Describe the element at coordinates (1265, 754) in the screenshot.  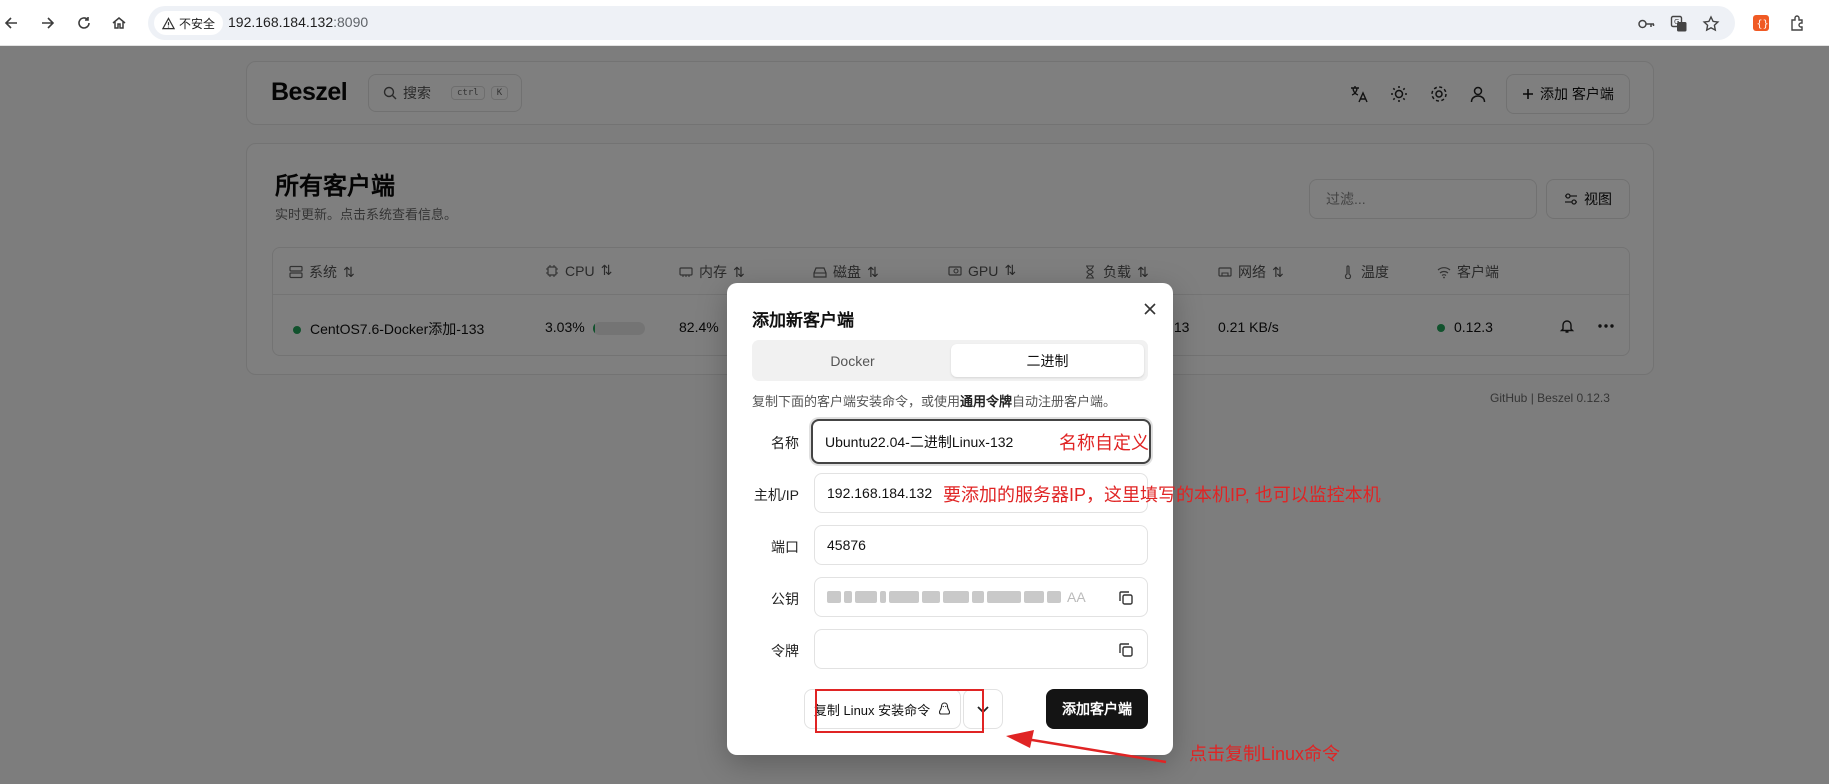
I see `annotation-copy-note: 点击复制Linux命令` at that location.